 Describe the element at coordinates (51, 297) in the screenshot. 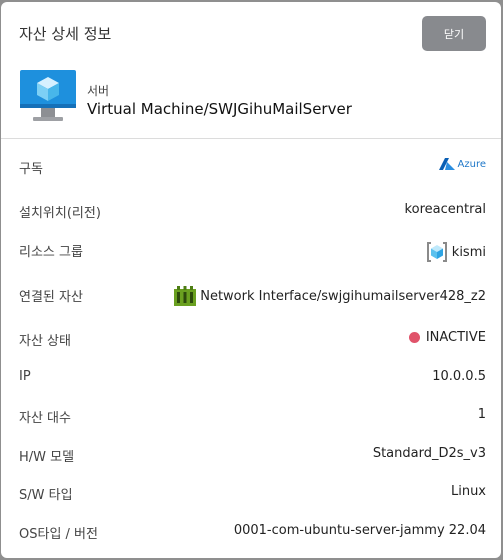

I see `linked-asset-label: 연결된 자산` at that location.